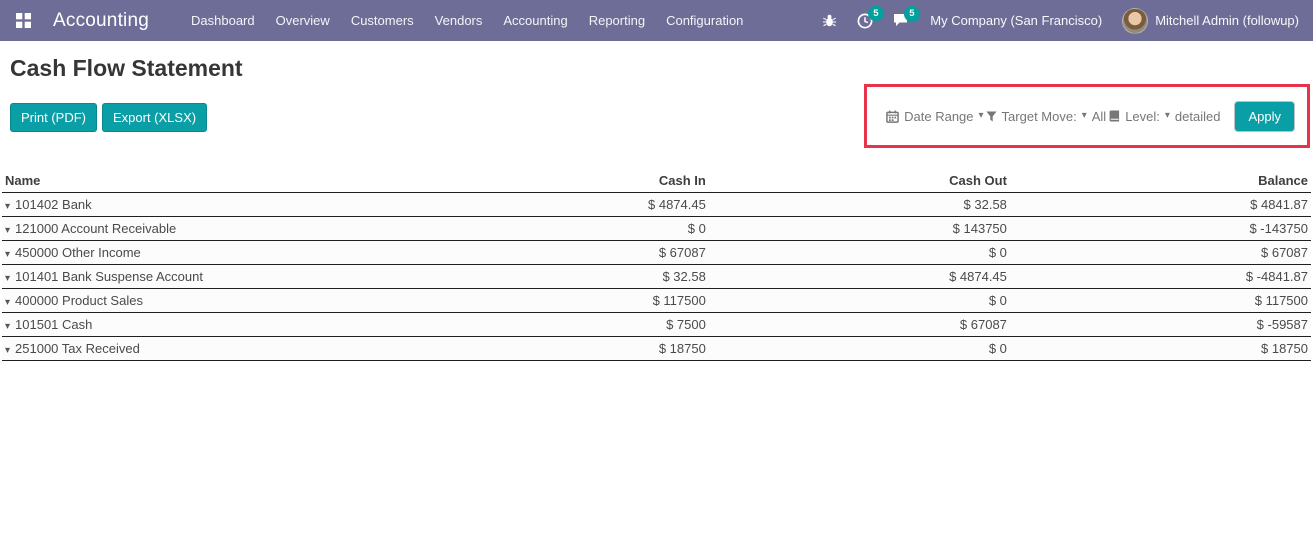 The width and height of the screenshot is (1313, 541). I want to click on table-row: ▾ 450000 Other Income $ 67087 $ 0 $ 67087, so click(656, 252).